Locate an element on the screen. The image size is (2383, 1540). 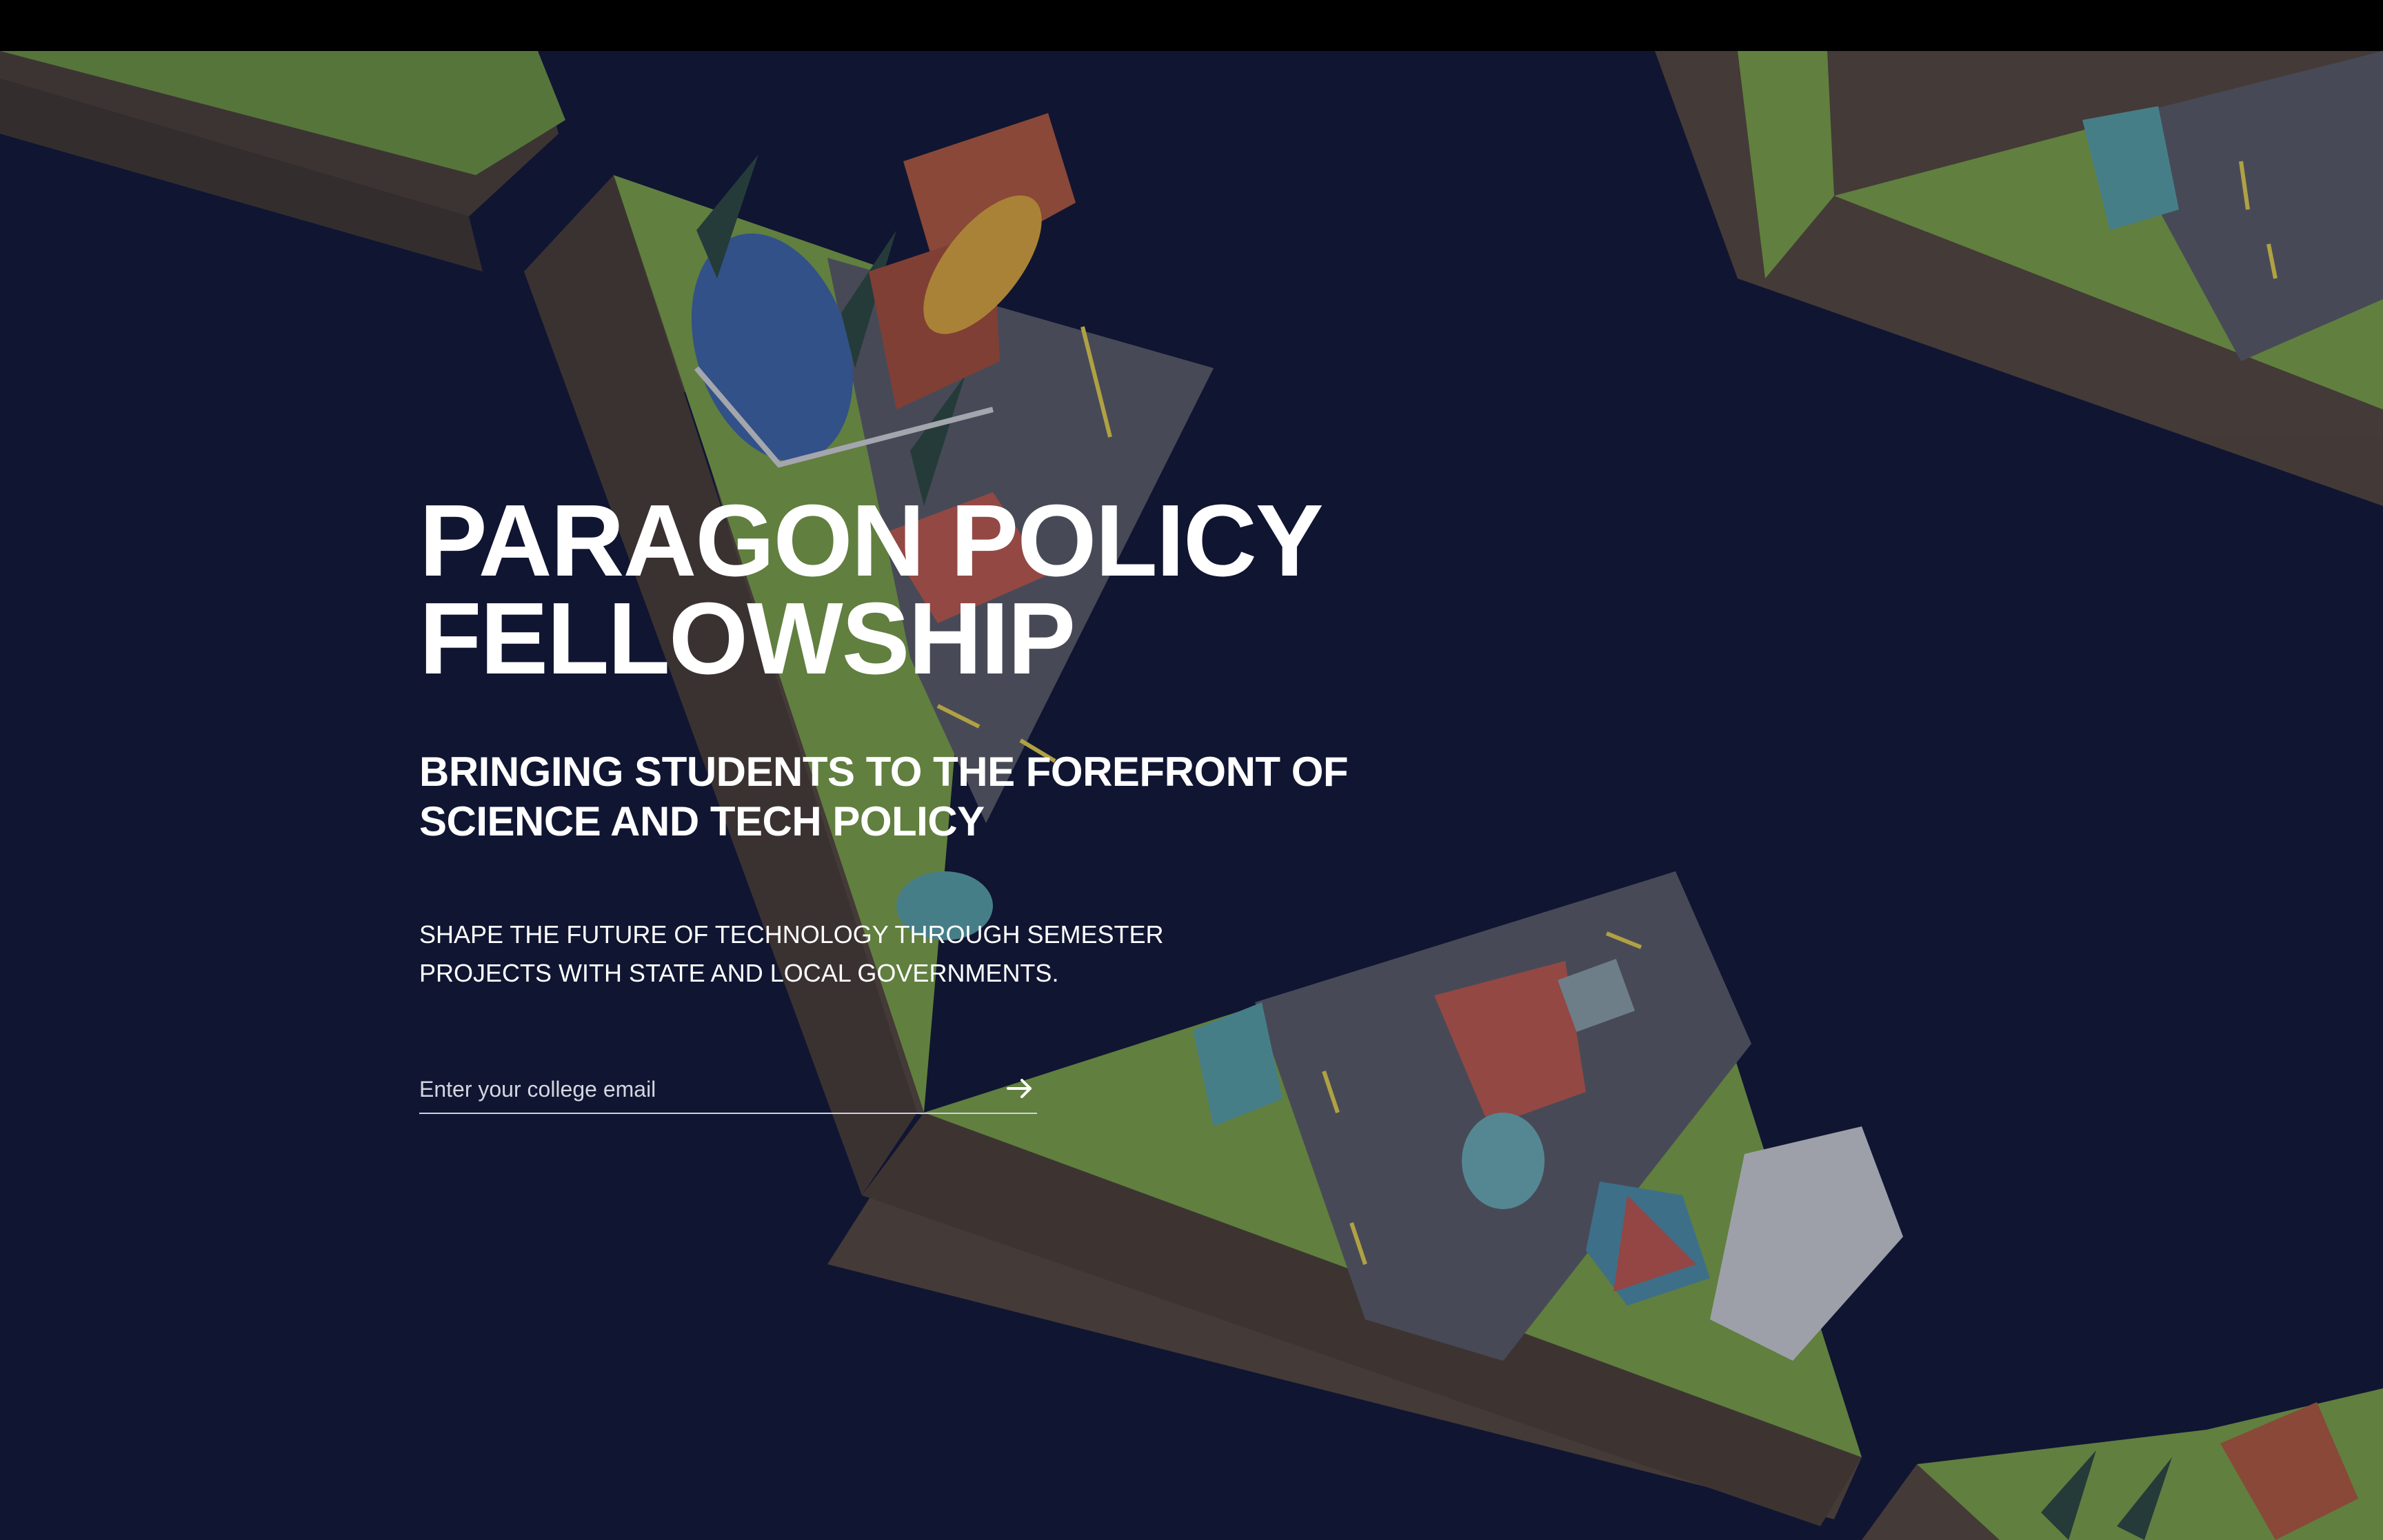
college-email-input is located at coordinates (695, 1089).